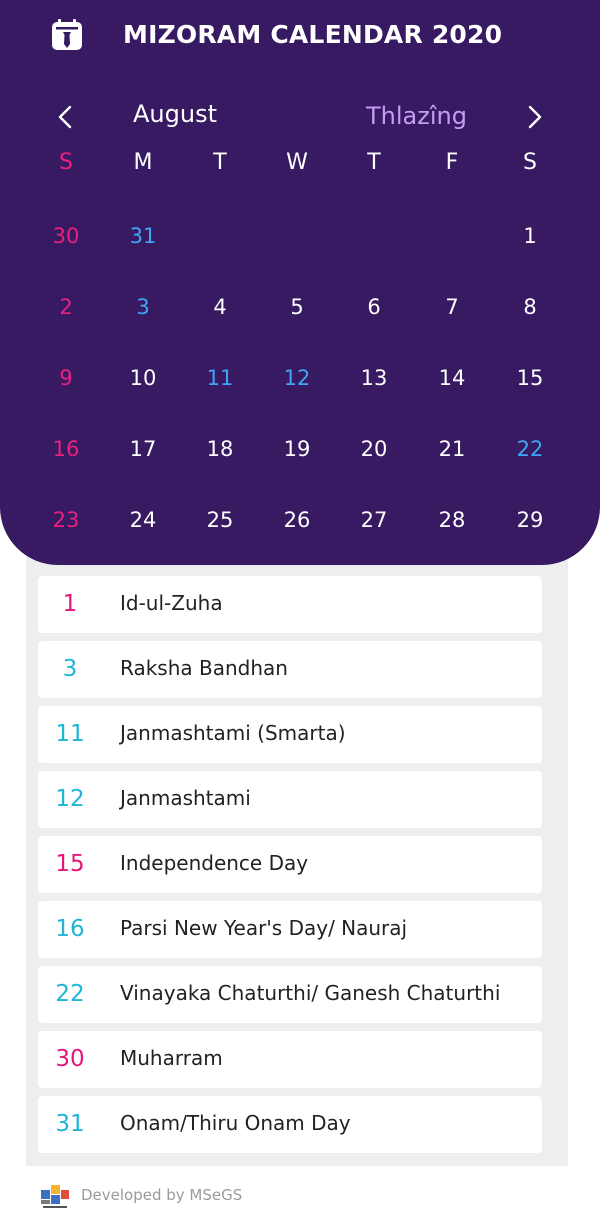  What do you see at coordinates (235, 1123) in the screenshot?
I see `holiday-name: Onam/Thiru Onam Day` at bounding box center [235, 1123].